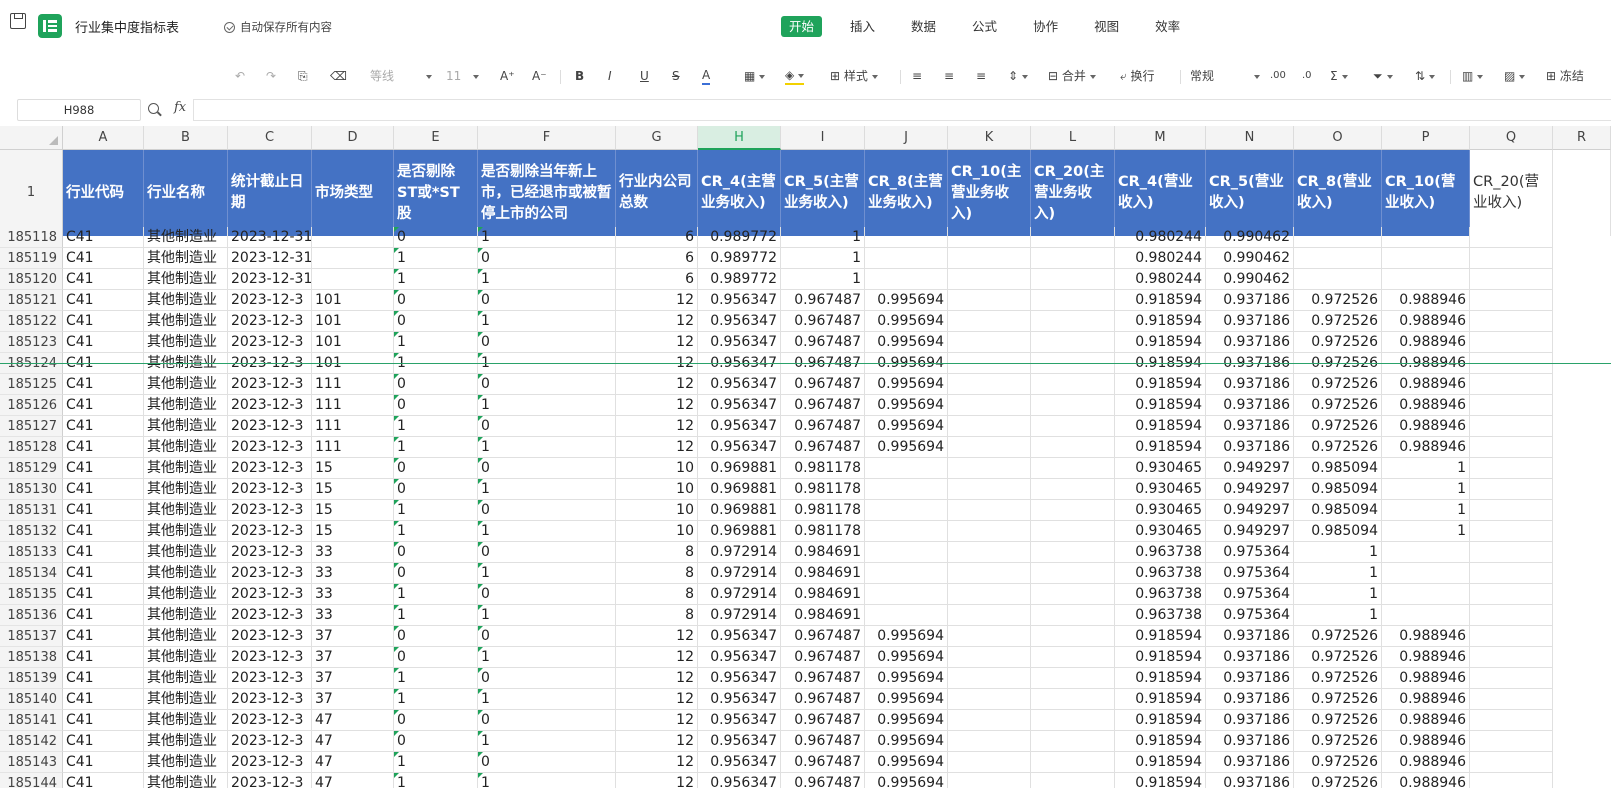  Describe the element at coordinates (353, 193) in the screenshot. I see `header-cell-d: 市场类型` at that location.